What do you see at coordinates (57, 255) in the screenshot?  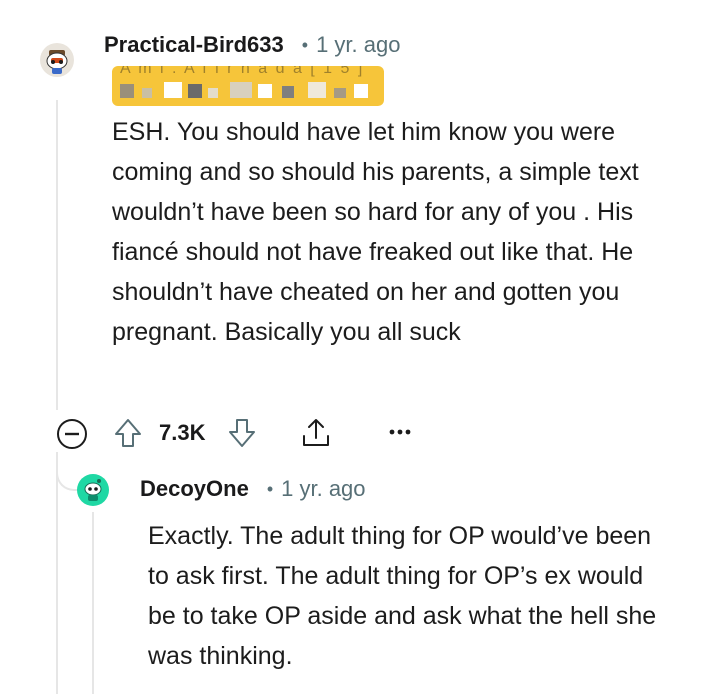 I see `thread-line-main` at bounding box center [57, 255].